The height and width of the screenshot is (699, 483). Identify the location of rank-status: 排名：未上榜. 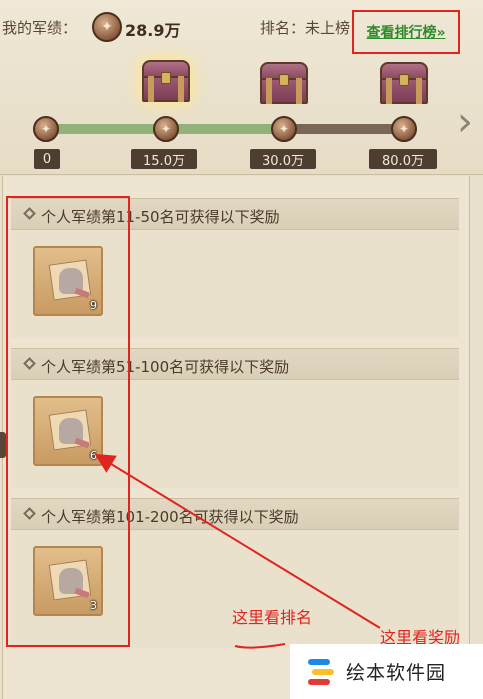
(305, 28).